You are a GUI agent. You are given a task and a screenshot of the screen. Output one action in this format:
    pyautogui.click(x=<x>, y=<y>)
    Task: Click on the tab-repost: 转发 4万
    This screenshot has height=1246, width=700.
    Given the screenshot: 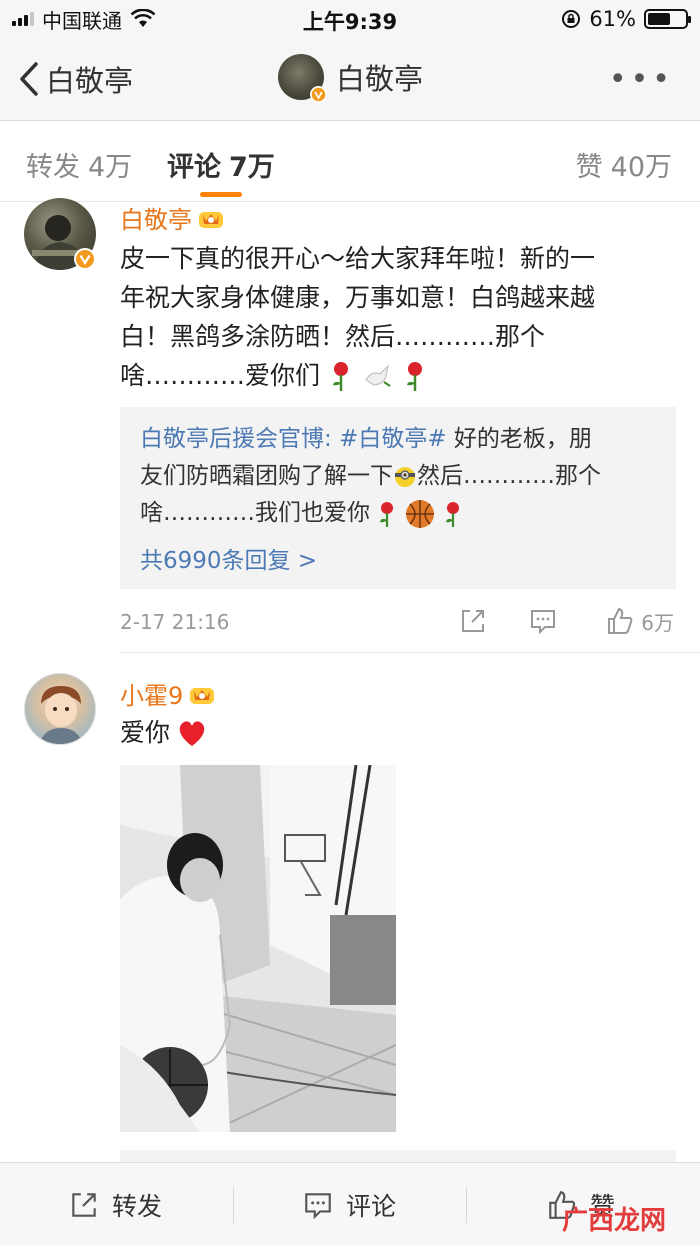 What is the action you would take?
    pyautogui.click(x=79, y=164)
    